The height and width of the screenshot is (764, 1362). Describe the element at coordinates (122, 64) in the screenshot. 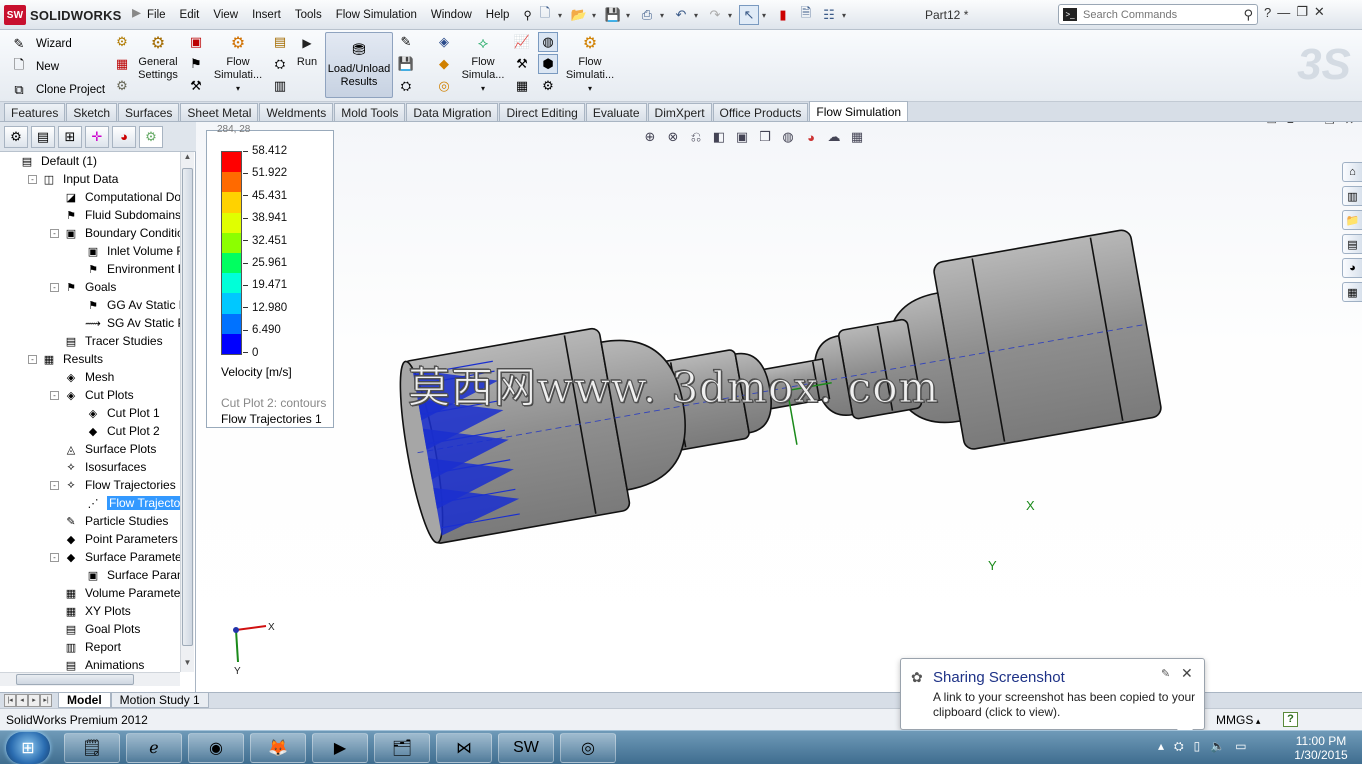

I see `component-control-icon: ▦` at that location.